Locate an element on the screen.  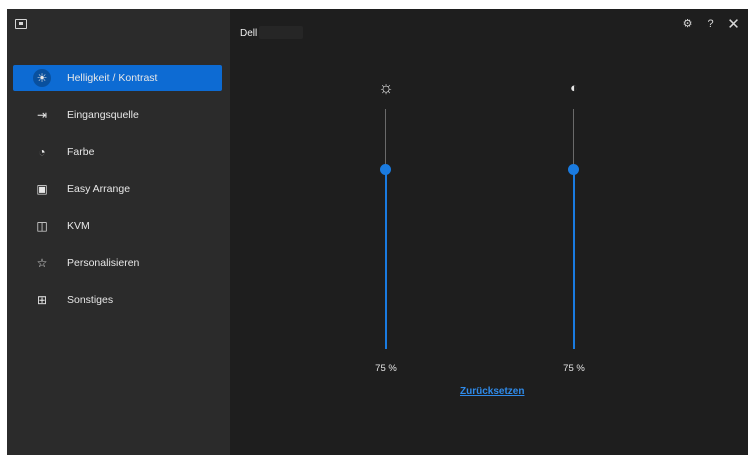
brightness-slider: ☼ 75 % is located at coordinates (386, 224).